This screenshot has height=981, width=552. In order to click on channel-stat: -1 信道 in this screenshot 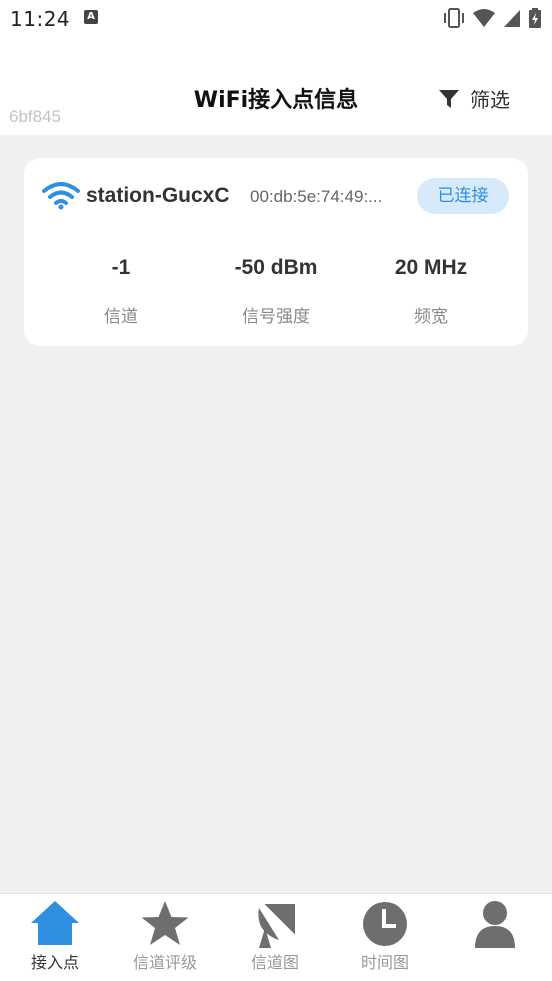, I will do `click(121, 291)`.